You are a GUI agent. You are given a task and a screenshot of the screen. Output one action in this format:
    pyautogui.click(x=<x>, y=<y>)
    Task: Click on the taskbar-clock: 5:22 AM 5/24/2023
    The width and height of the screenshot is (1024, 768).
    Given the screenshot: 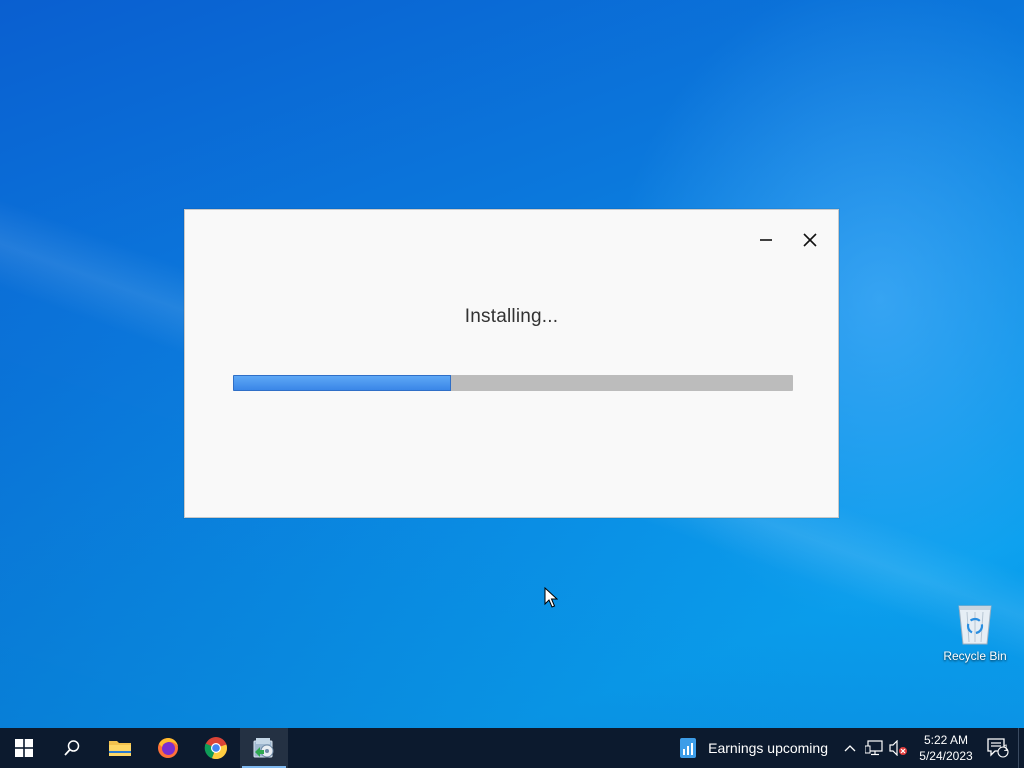 What is the action you would take?
    pyautogui.click(x=946, y=748)
    